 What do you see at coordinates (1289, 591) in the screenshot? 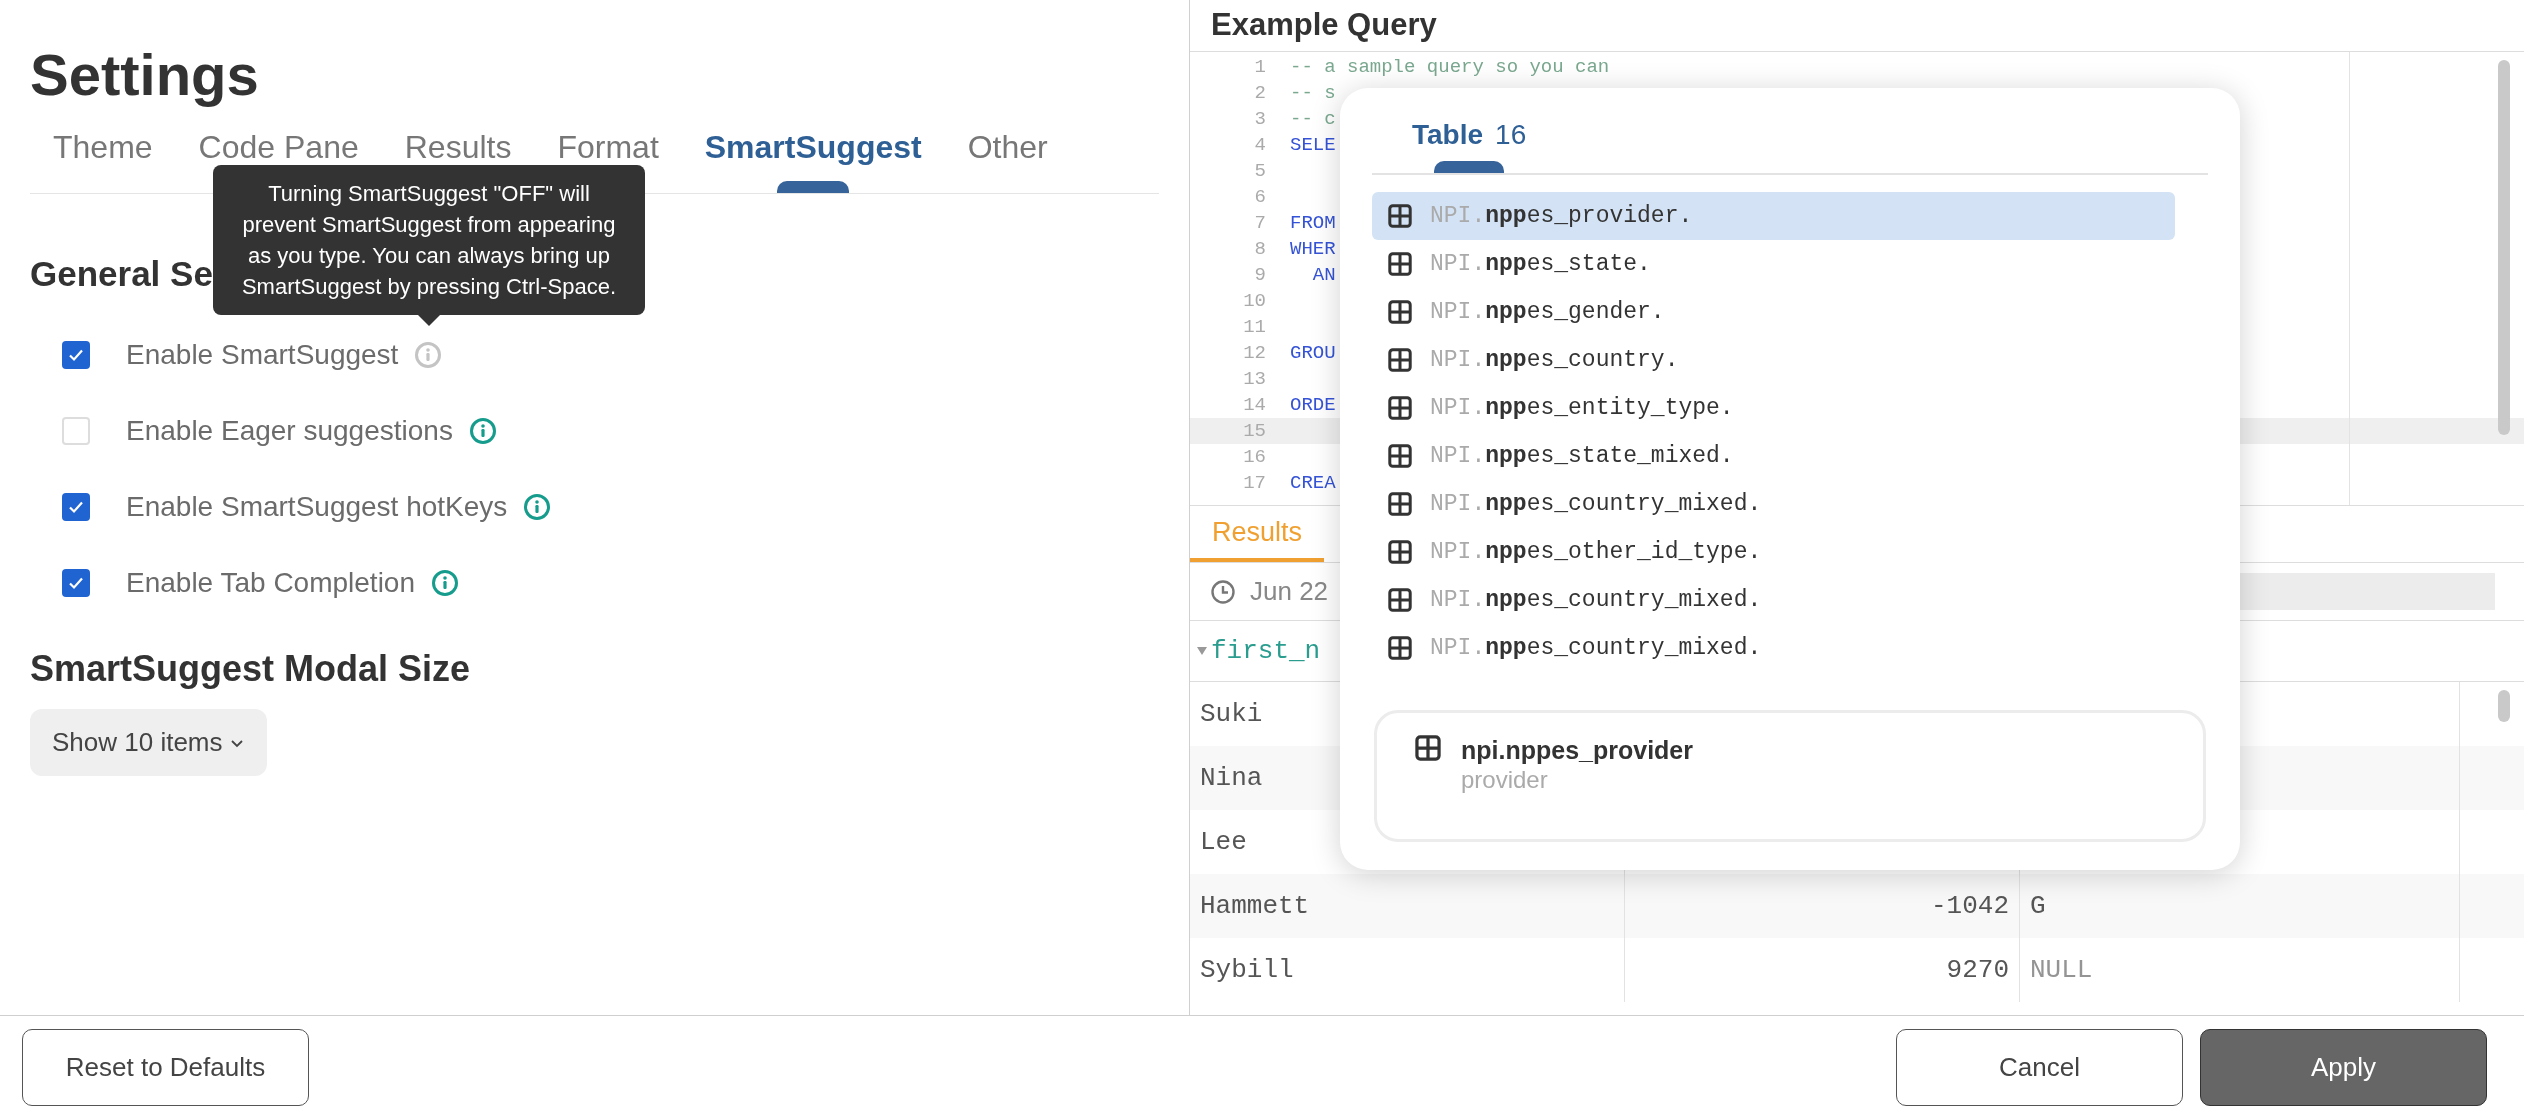
I see `timestamp: Jun 22` at bounding box center [1289, 591].